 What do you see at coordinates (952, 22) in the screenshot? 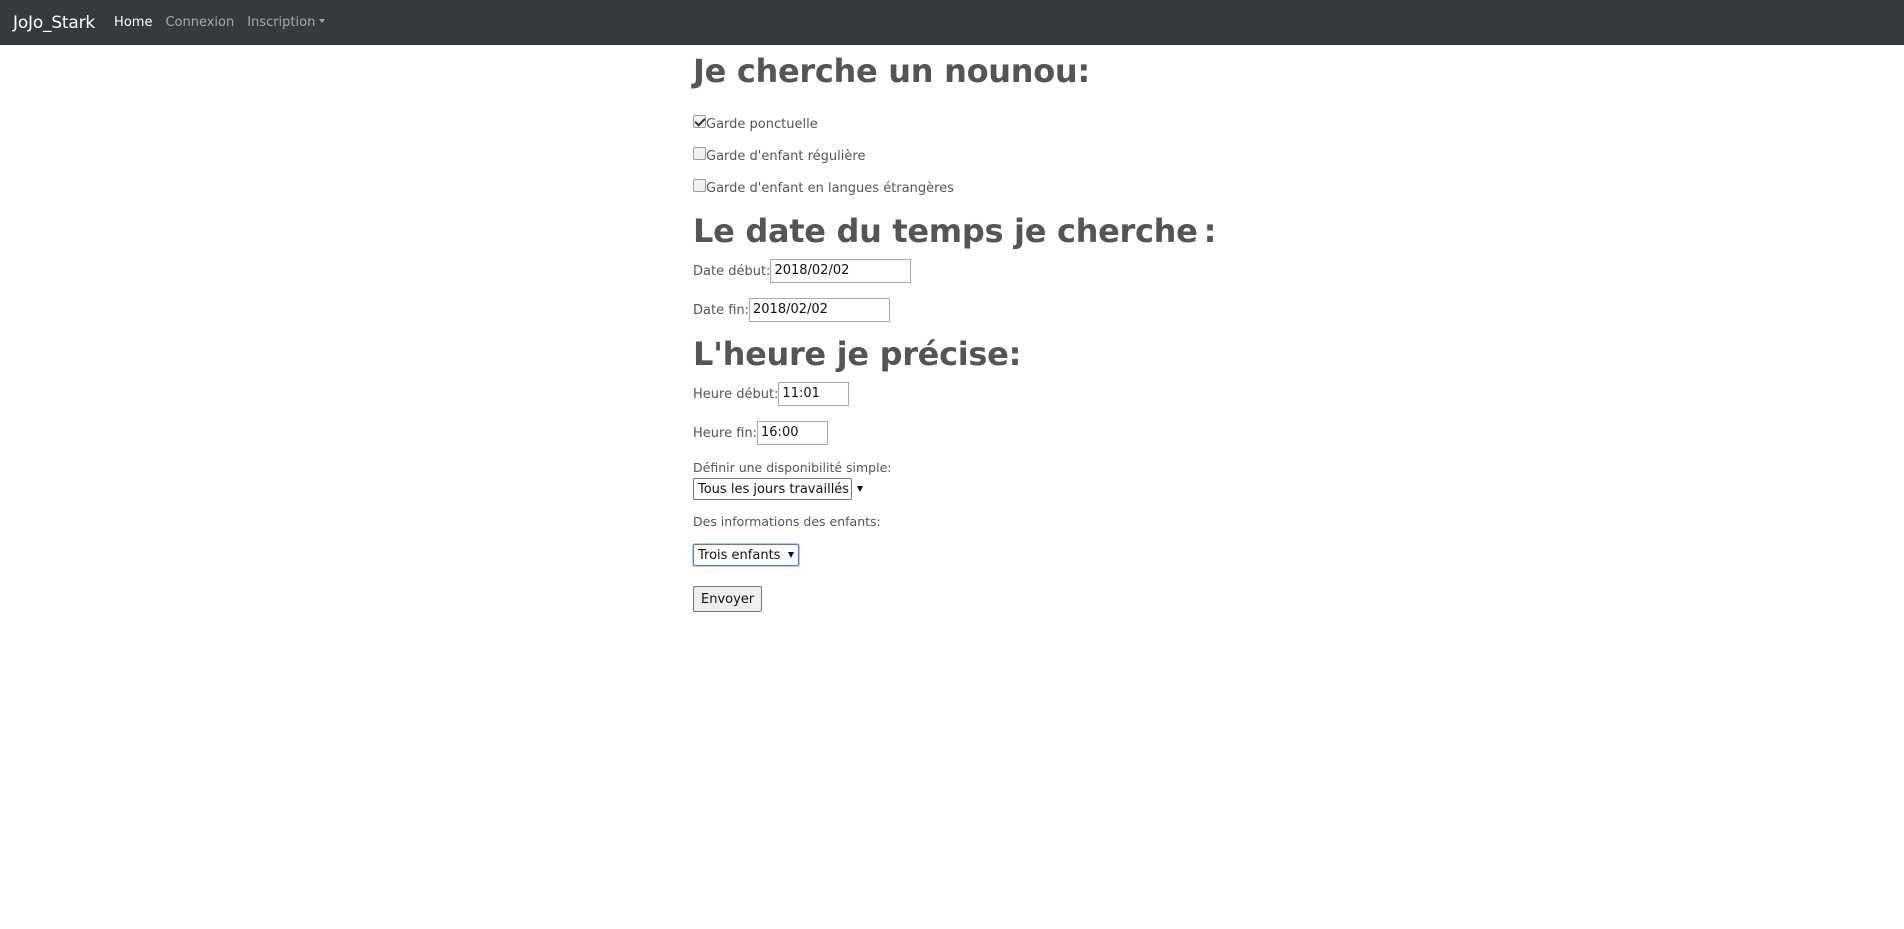
I see `top-navbar: JoJo_Stark Home Connexion Inscription` at bounding box center [952, 22].